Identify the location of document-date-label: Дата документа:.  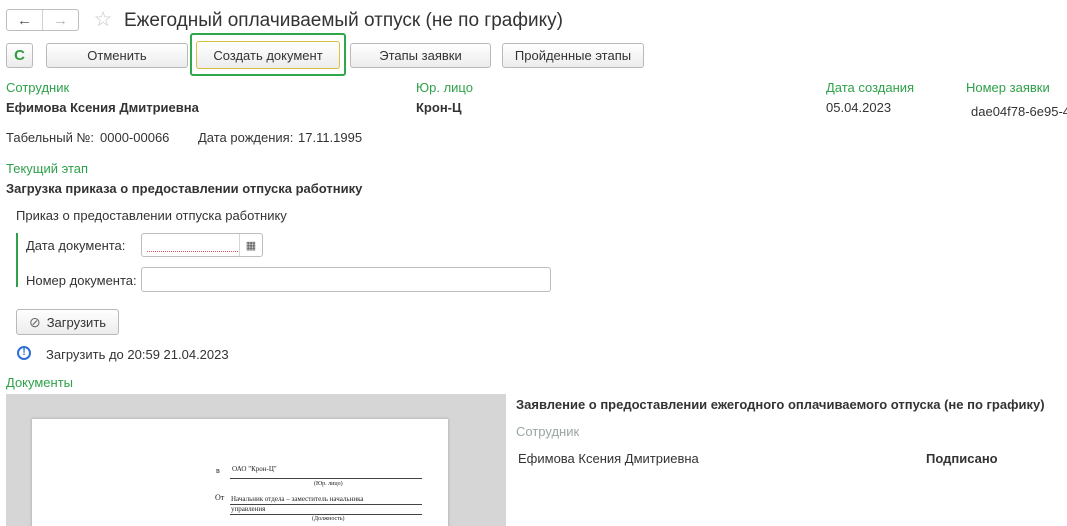
(76, 245).